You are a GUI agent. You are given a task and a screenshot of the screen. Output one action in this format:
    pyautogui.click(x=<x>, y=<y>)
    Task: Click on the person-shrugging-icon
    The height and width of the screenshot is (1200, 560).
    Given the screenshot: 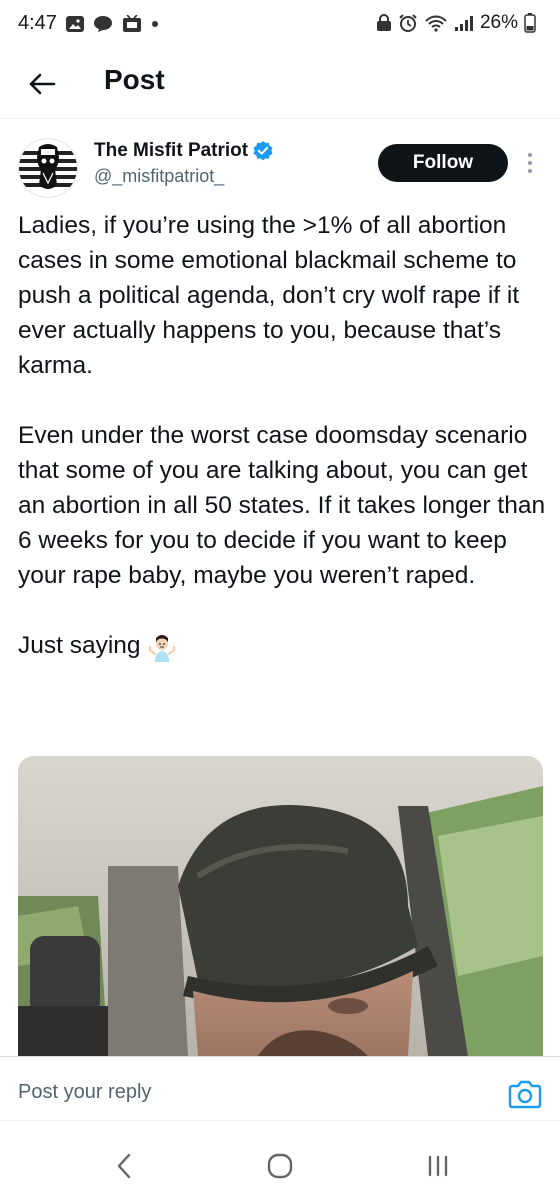 What is the action you would take?
    pyautogui.click(x=161, y=648)
    